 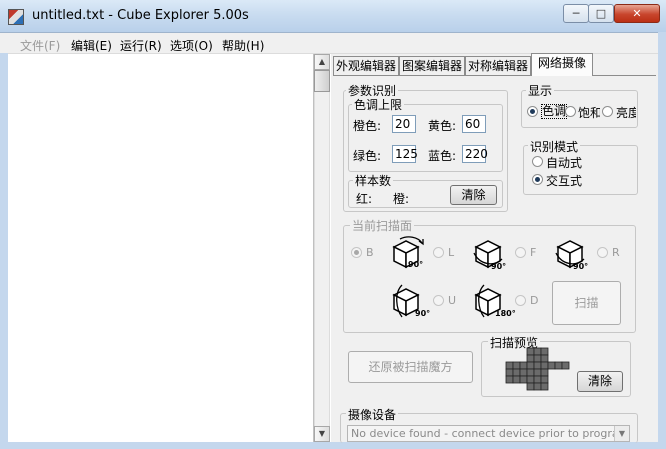 I want to click on window-frame-left, so click(x=4, y=251).